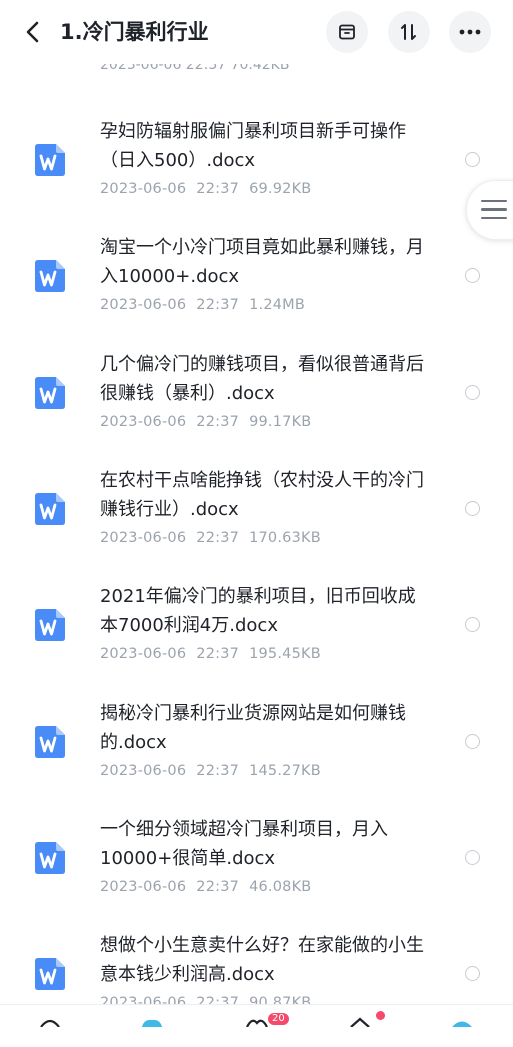 This screenshot has width=513, height=1047. I want to click on file-size: 69.92KB, so click(280, 189).